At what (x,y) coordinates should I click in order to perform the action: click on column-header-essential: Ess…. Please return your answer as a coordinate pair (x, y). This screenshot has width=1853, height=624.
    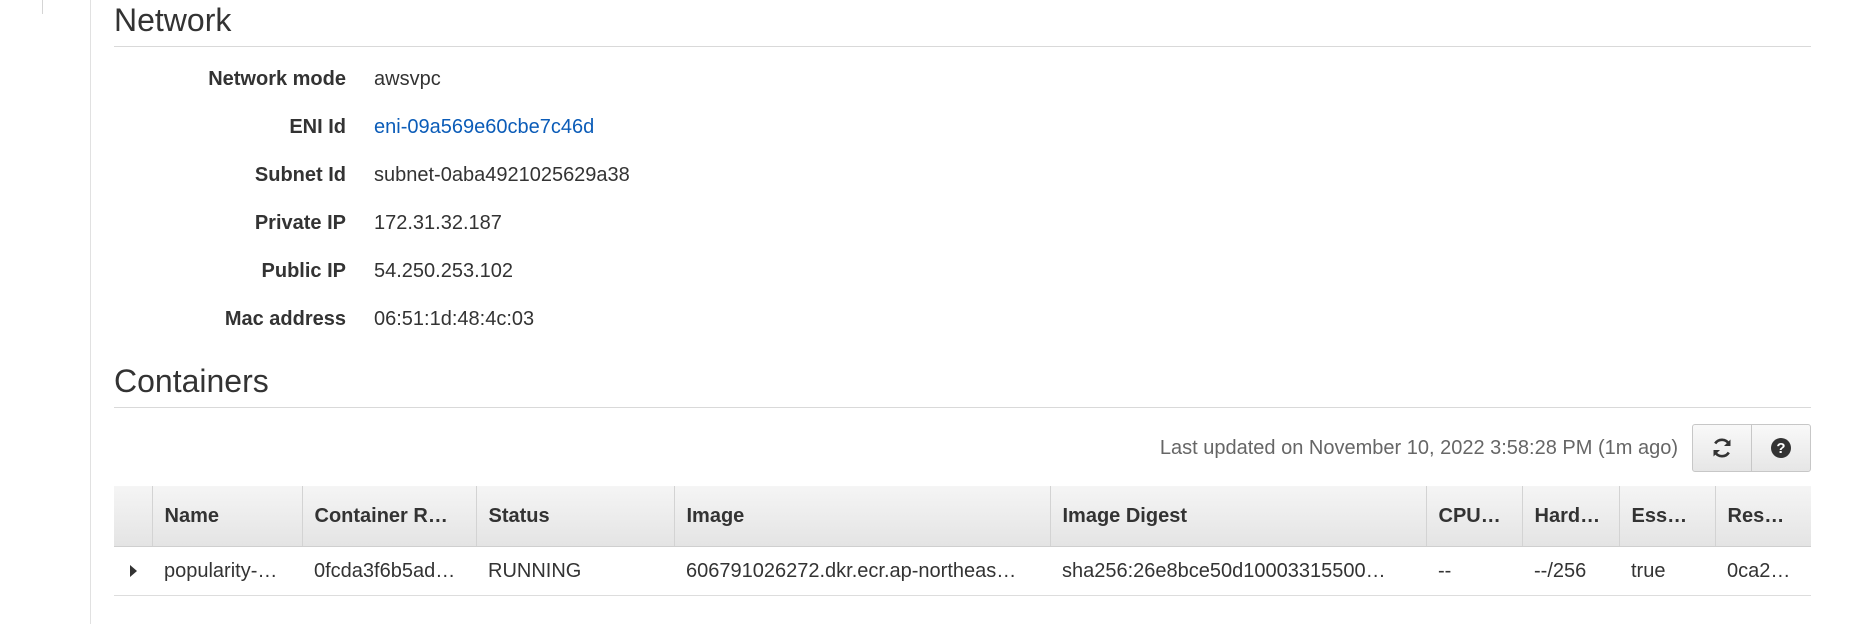
    Looking at the image, I should click on (1667, 516).